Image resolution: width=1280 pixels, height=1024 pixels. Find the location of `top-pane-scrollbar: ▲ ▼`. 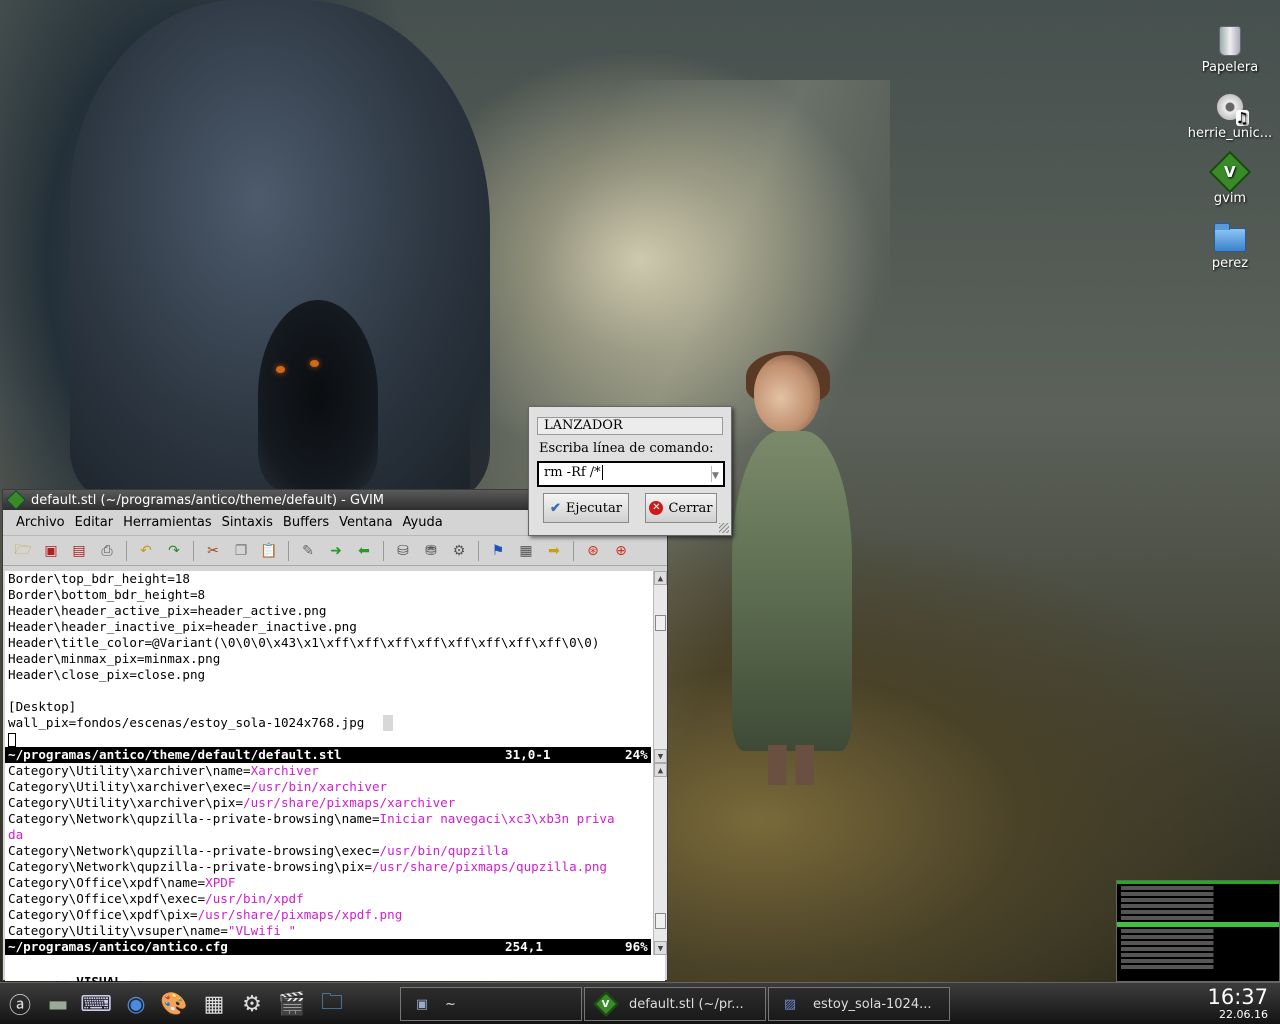

top-pane-scrollbar: ▲ ▼ is located at coordinates (660, 667).